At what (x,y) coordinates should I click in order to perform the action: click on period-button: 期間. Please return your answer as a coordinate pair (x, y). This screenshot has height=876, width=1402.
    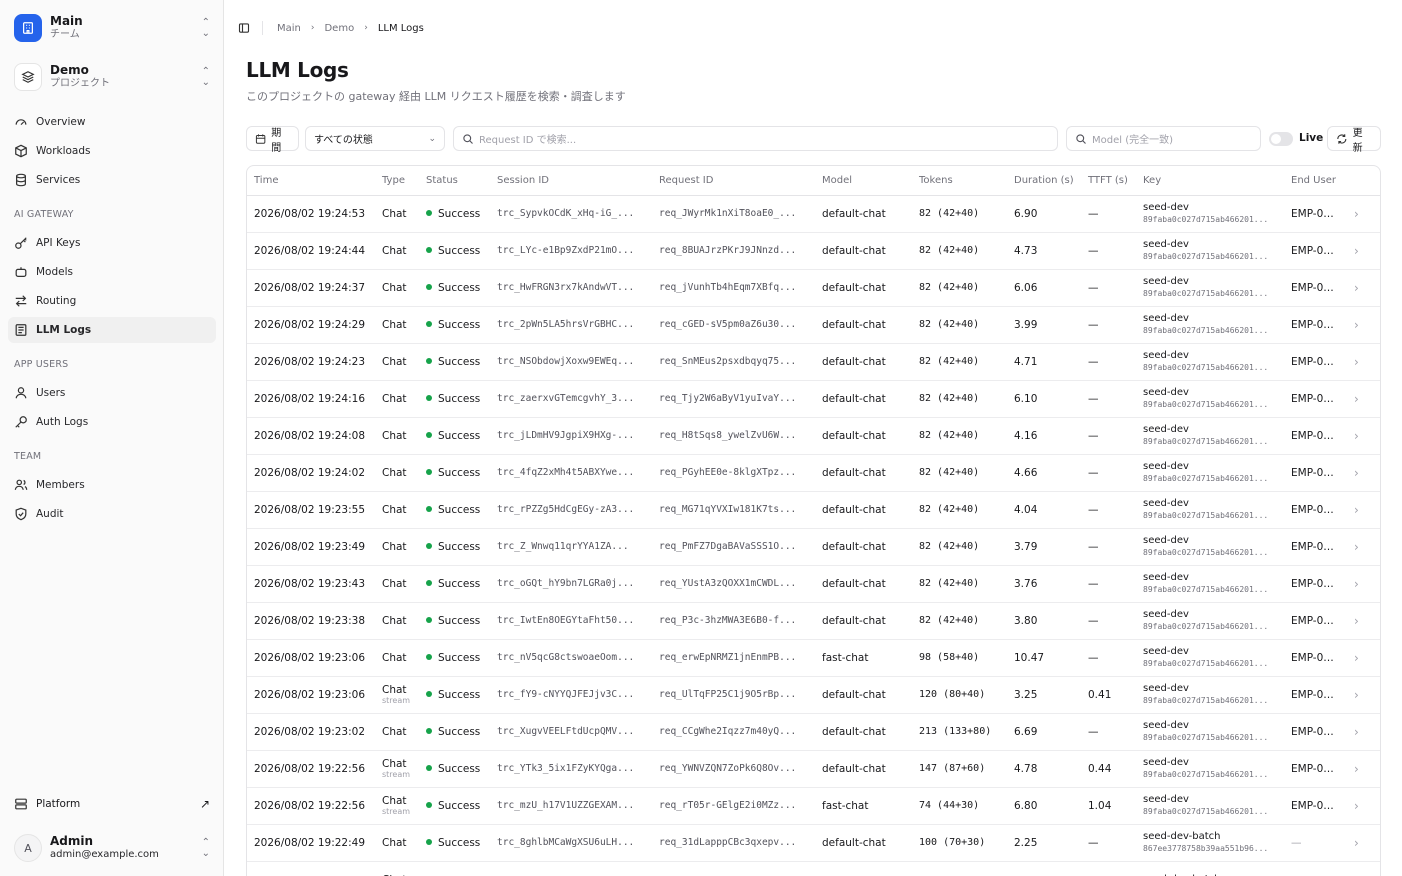
    Looking at the image, I should click on (272, 140).